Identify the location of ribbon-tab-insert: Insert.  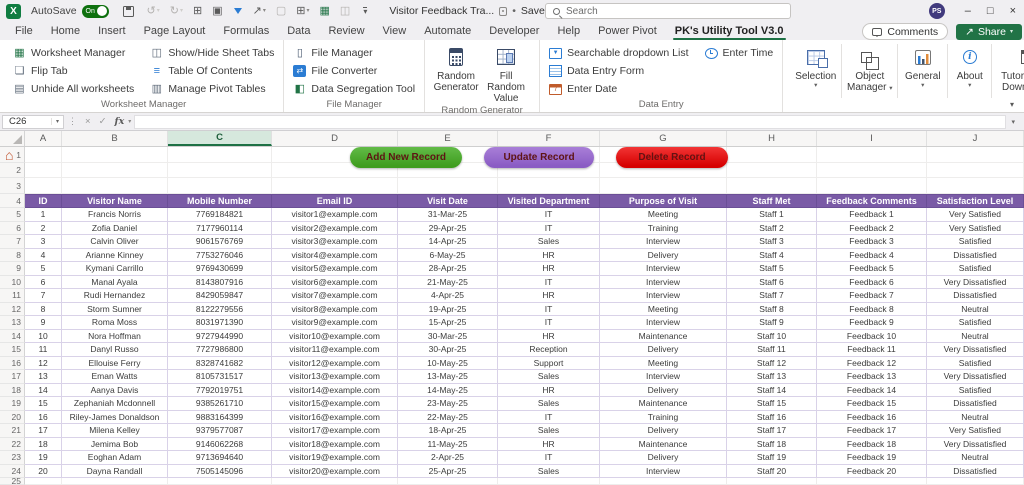
(112, 31).